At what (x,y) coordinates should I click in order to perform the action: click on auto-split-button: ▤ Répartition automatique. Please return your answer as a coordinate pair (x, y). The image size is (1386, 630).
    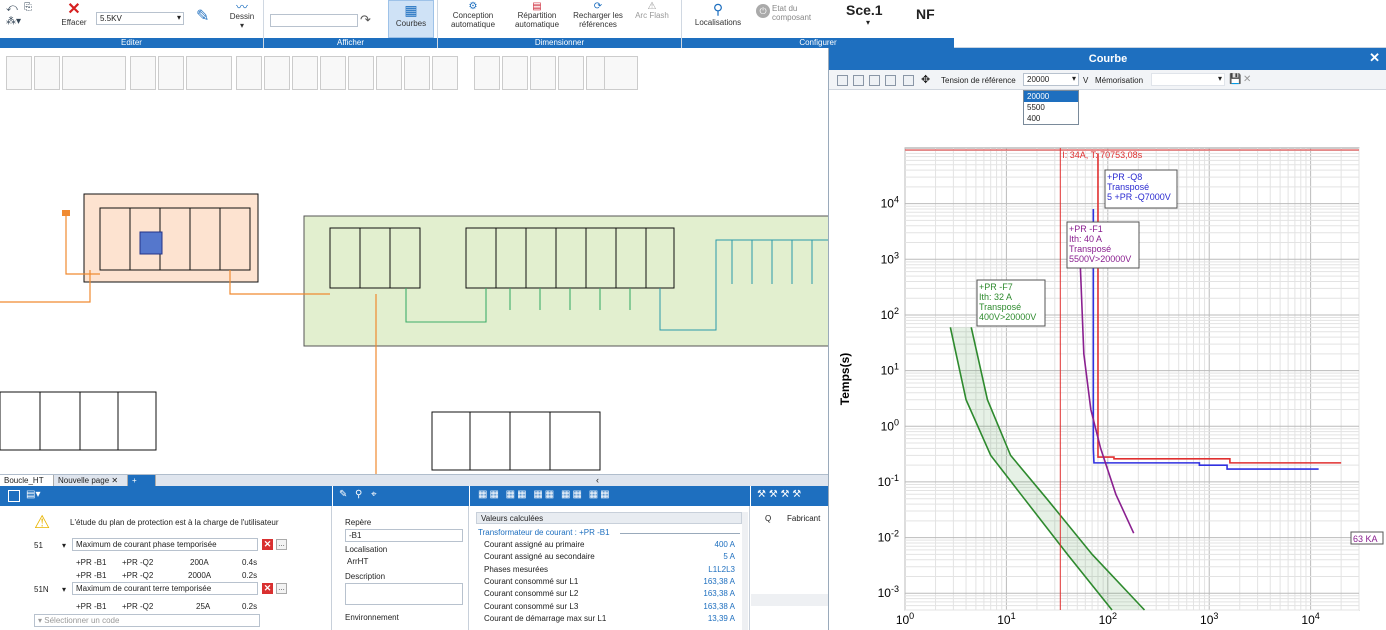
    Looking at the image, I should click on (537, 16).